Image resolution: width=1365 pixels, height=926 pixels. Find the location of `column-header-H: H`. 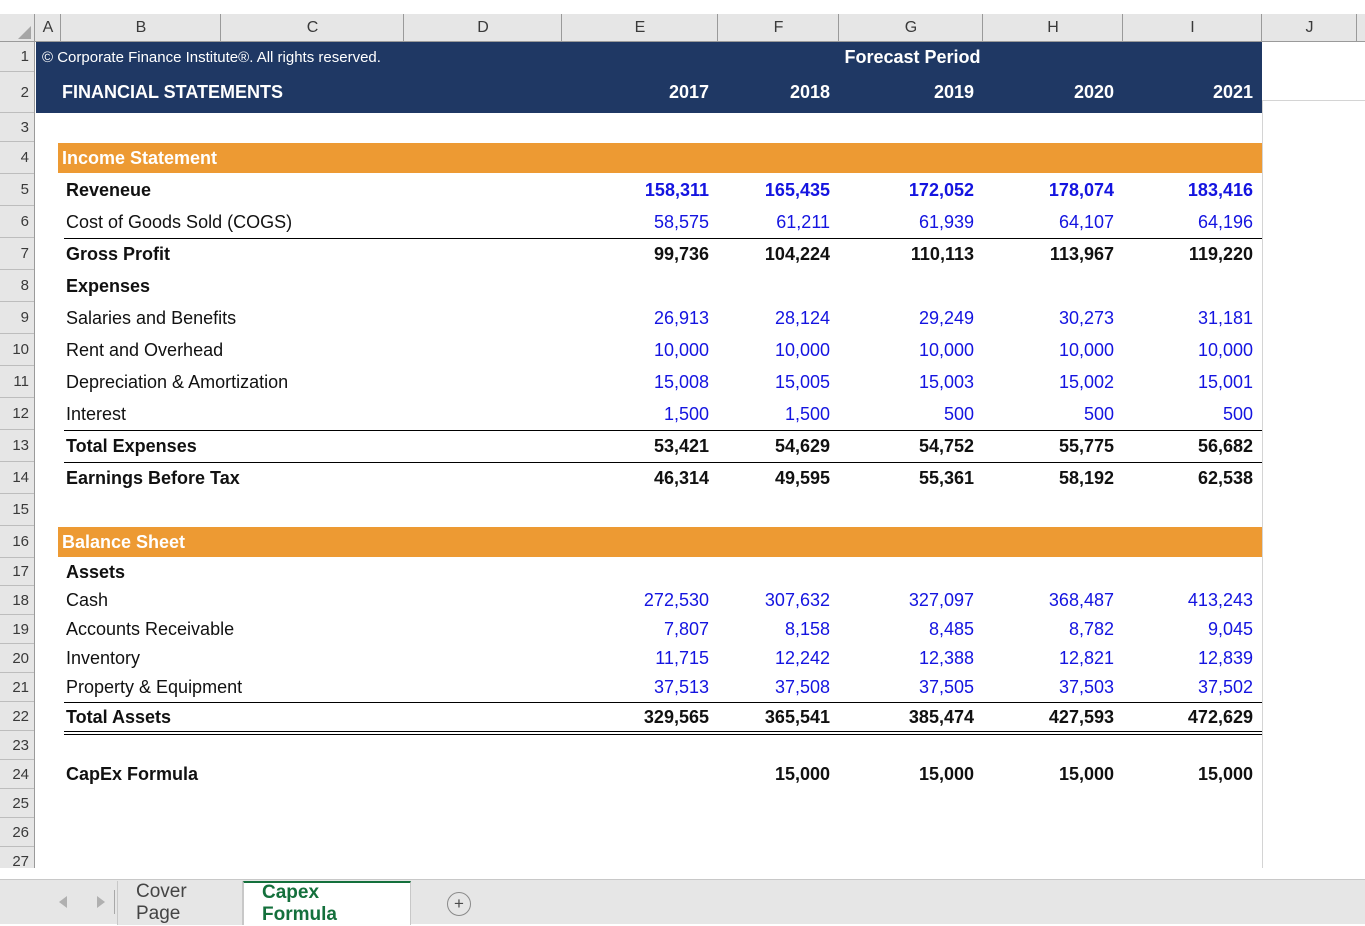

column-header-H: H is located at coordinates (1053, 27).